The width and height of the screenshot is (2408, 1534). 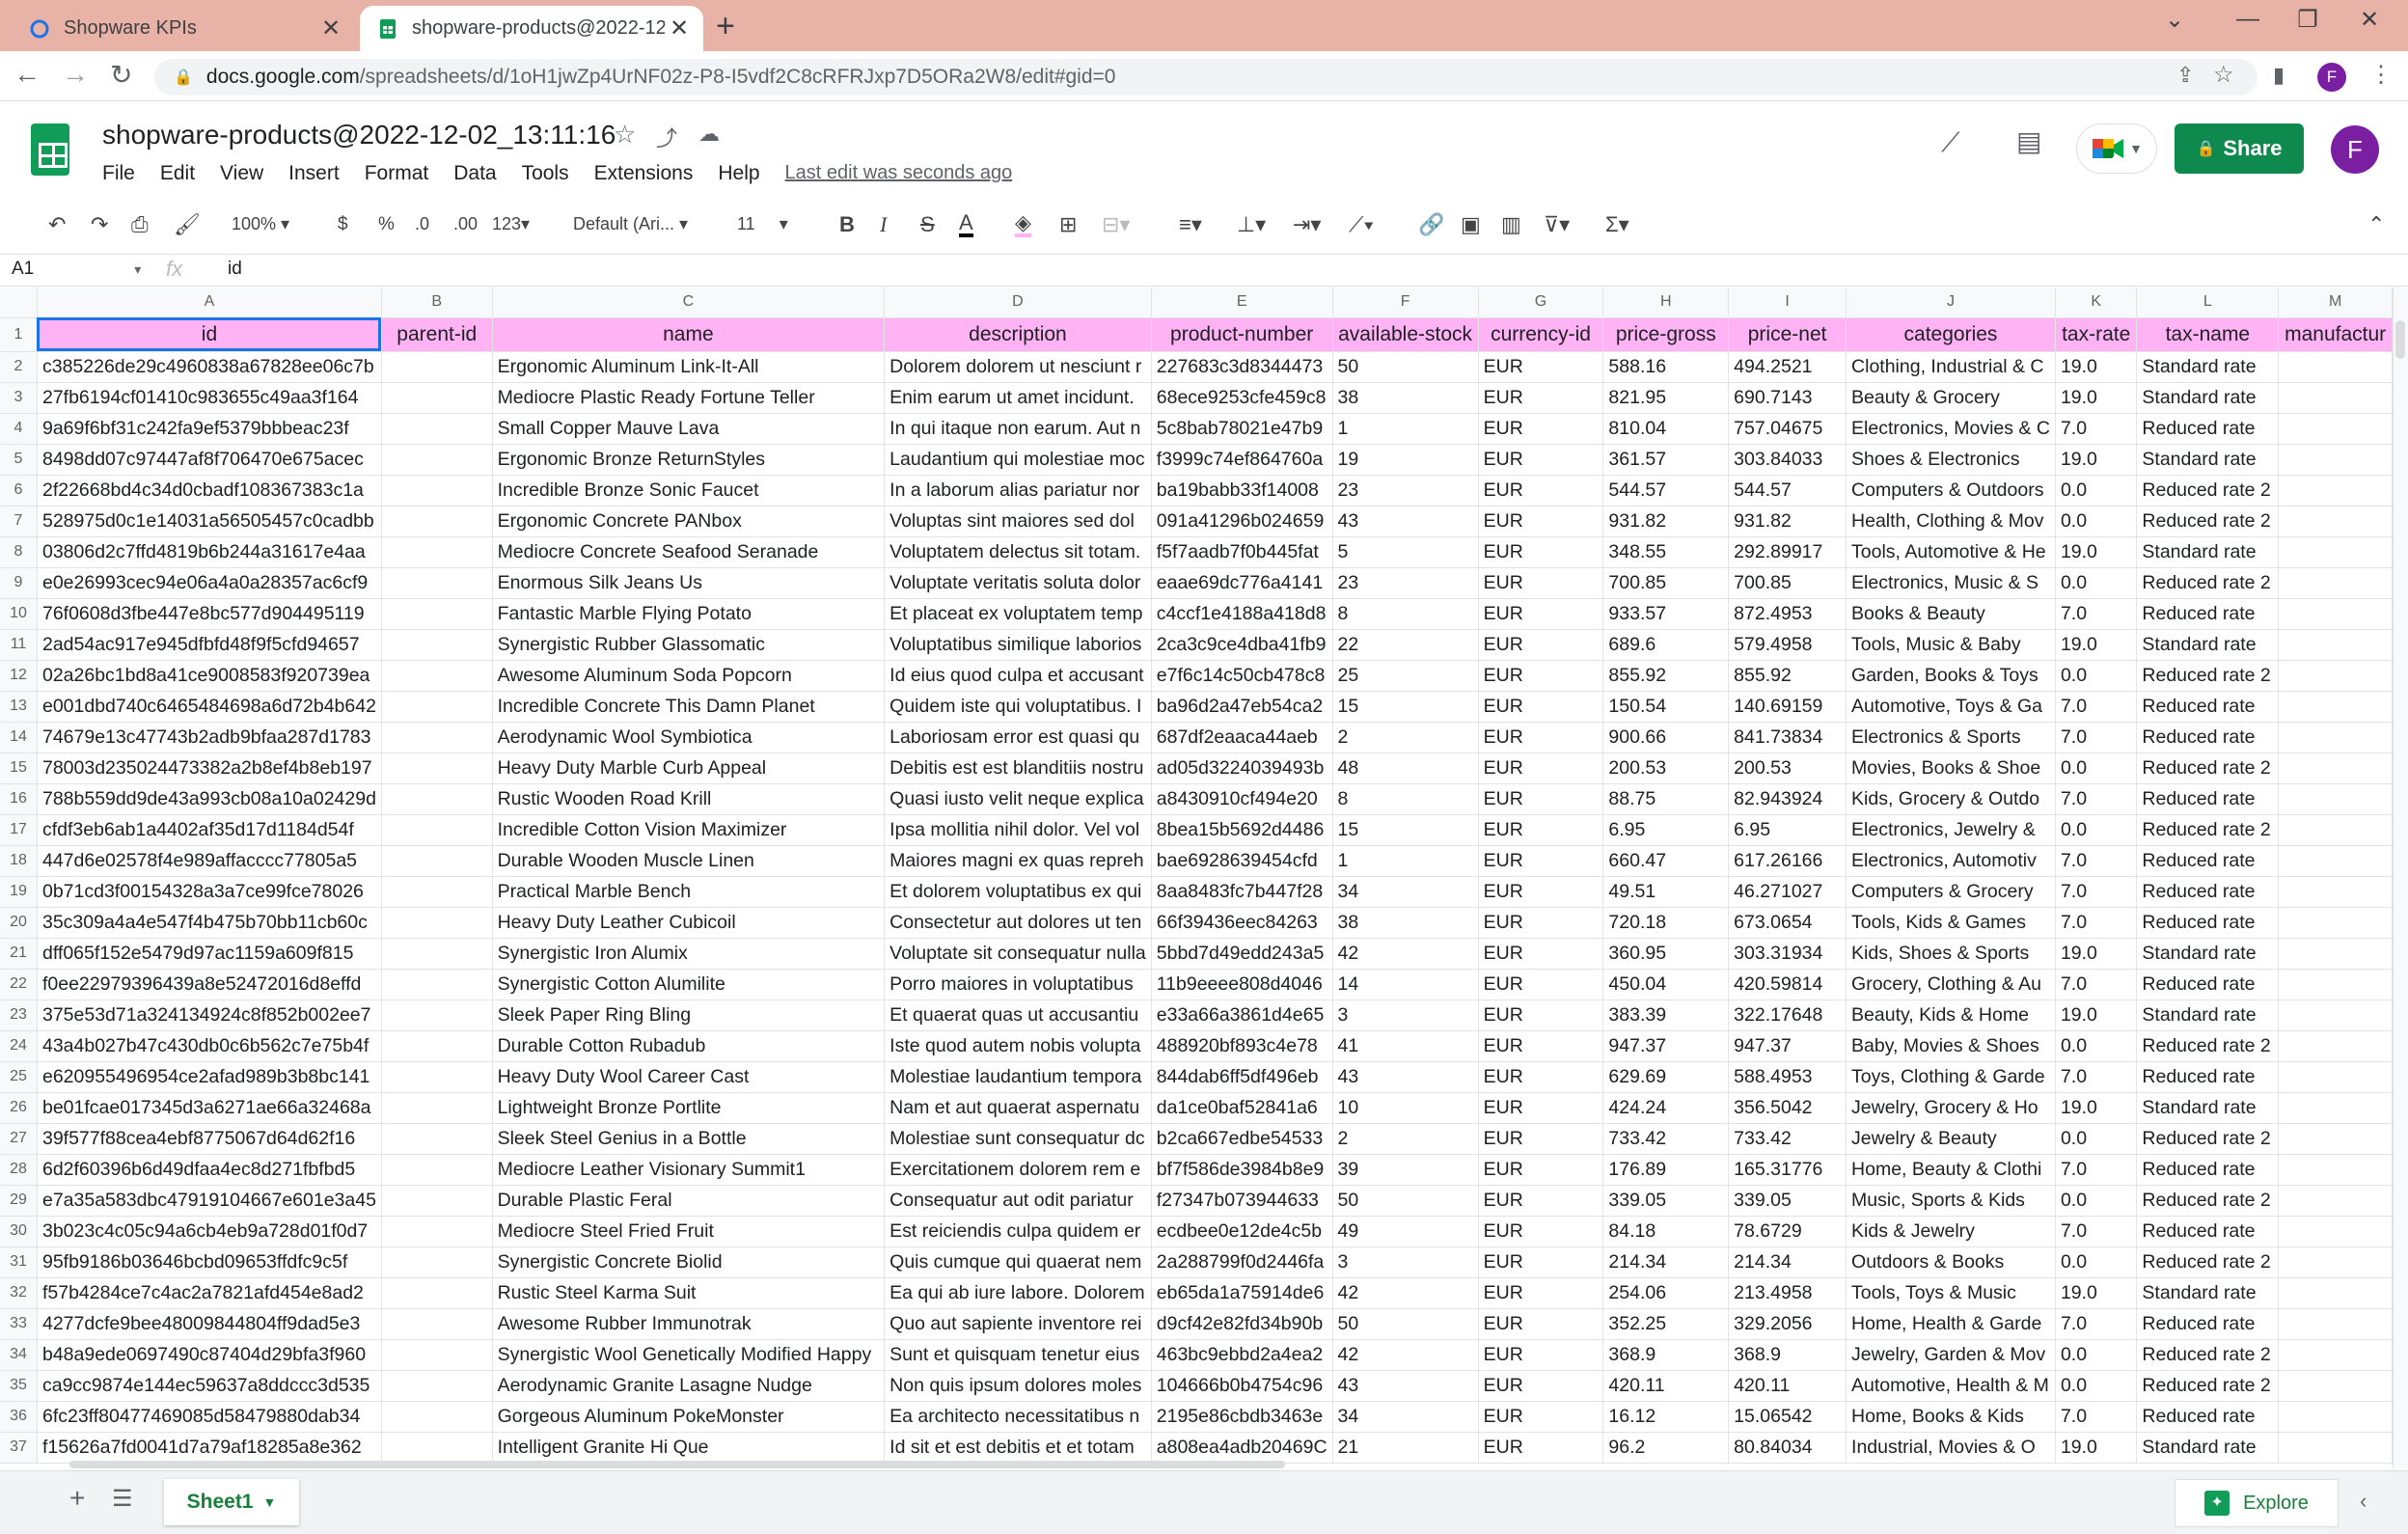 What do you see at coordinates (689, 1015) in the screenshot?
I see `cell: Sleek Paper Ring Bling` at bounding box center [689, 1015].